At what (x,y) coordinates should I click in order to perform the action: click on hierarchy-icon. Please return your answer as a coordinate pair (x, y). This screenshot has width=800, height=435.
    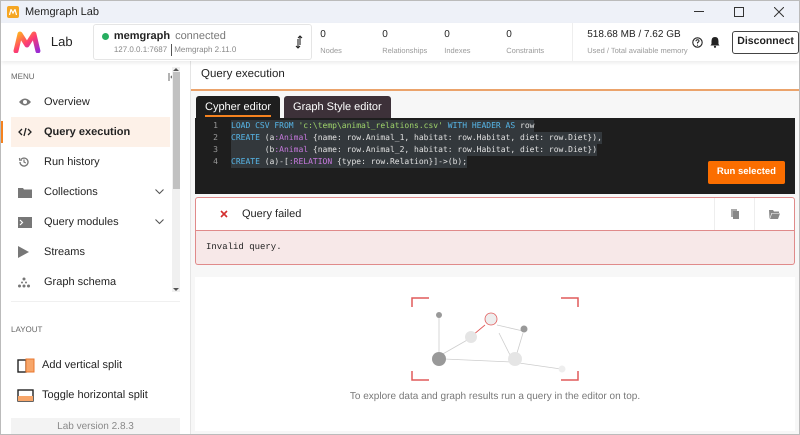
    Looking at the image, I should click on (24, 282).